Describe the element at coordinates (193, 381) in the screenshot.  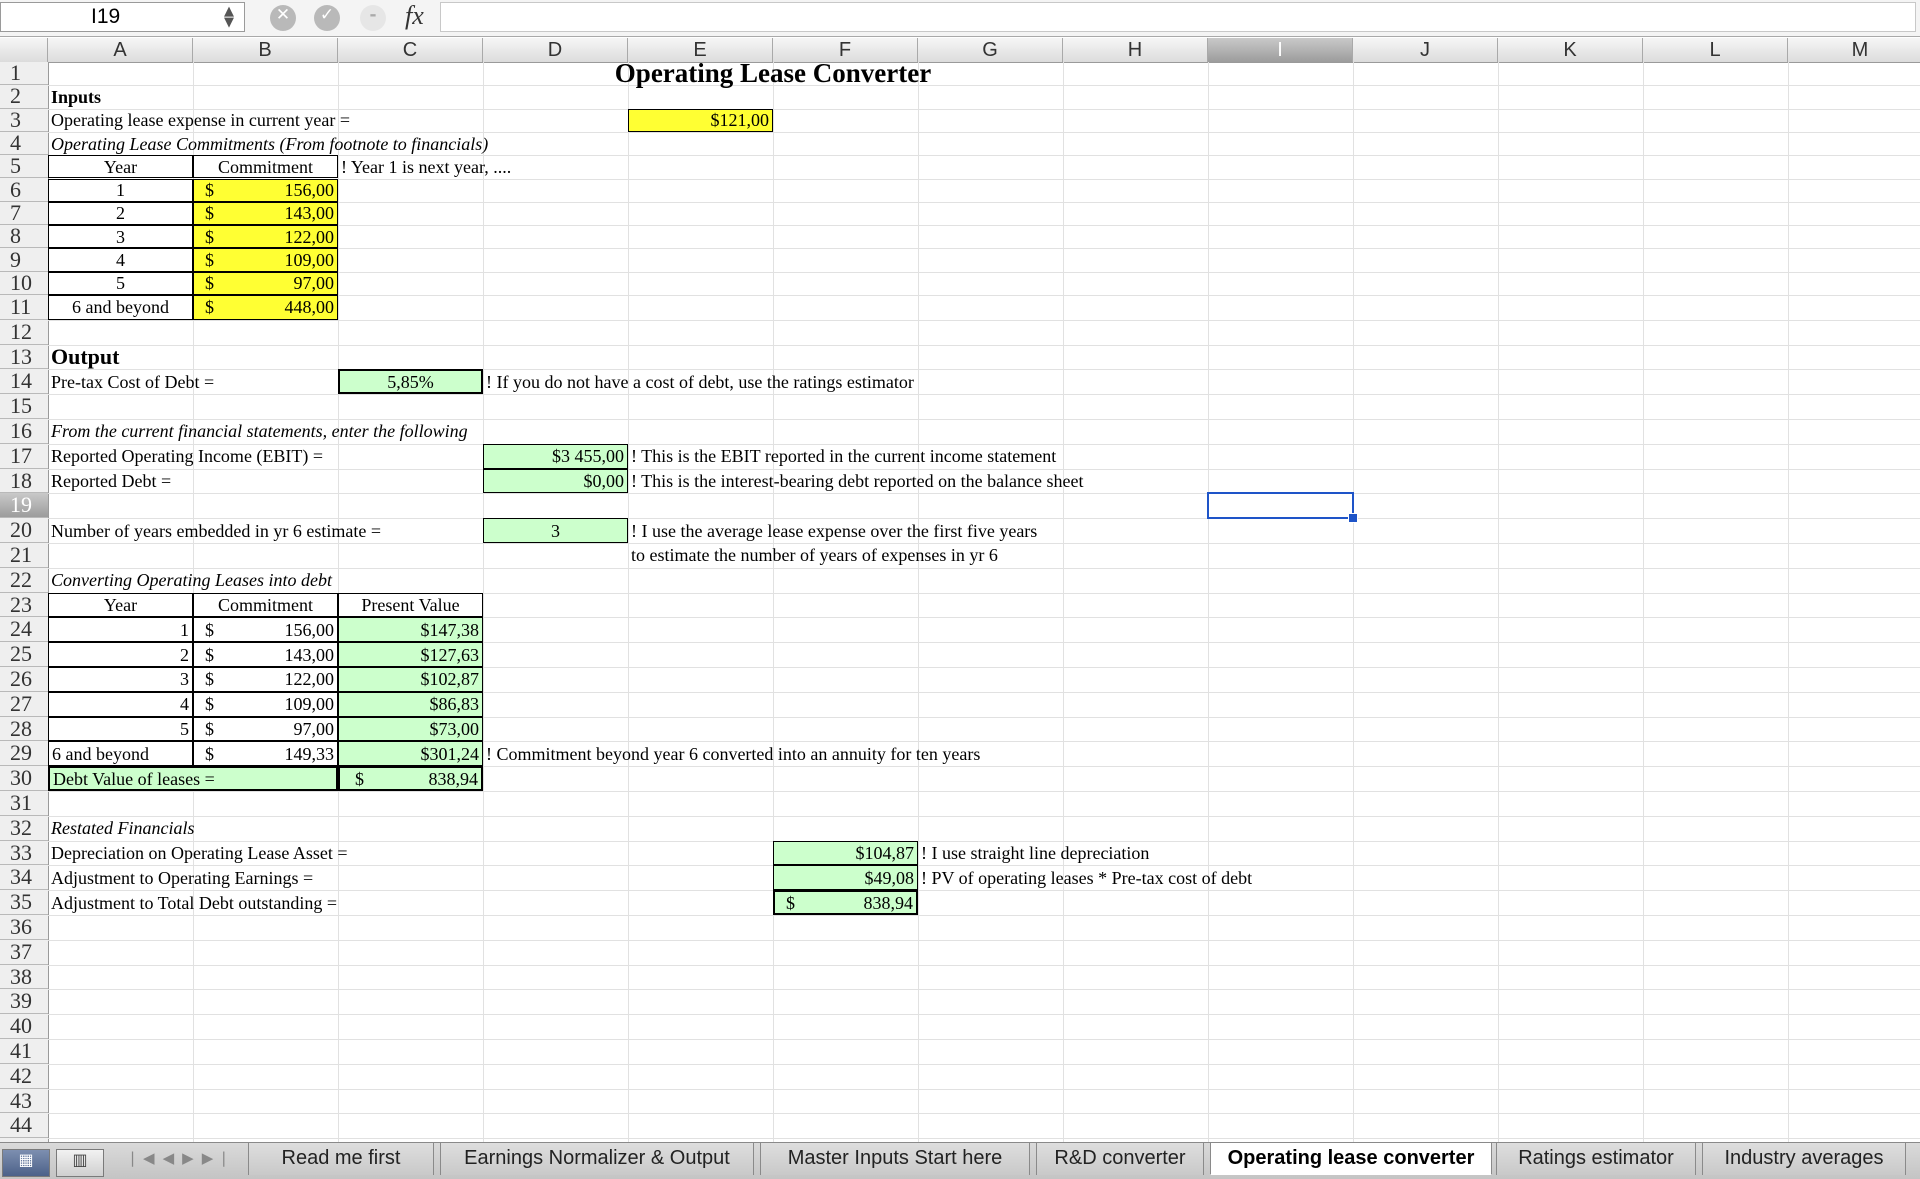
I see `cost-of-debt-label: Pre-tax Cost of Debt =` at that location.